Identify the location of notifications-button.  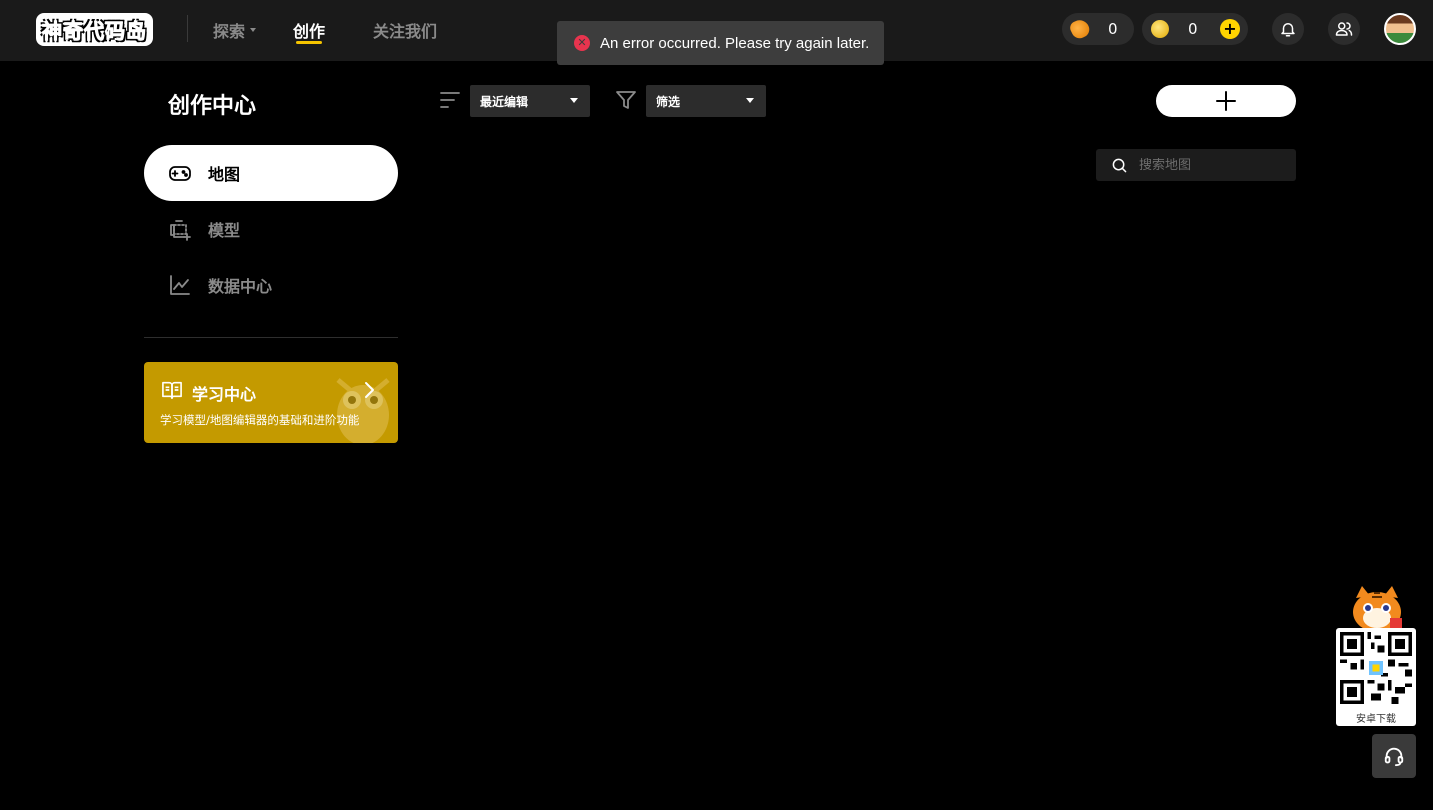
(1288, 29).